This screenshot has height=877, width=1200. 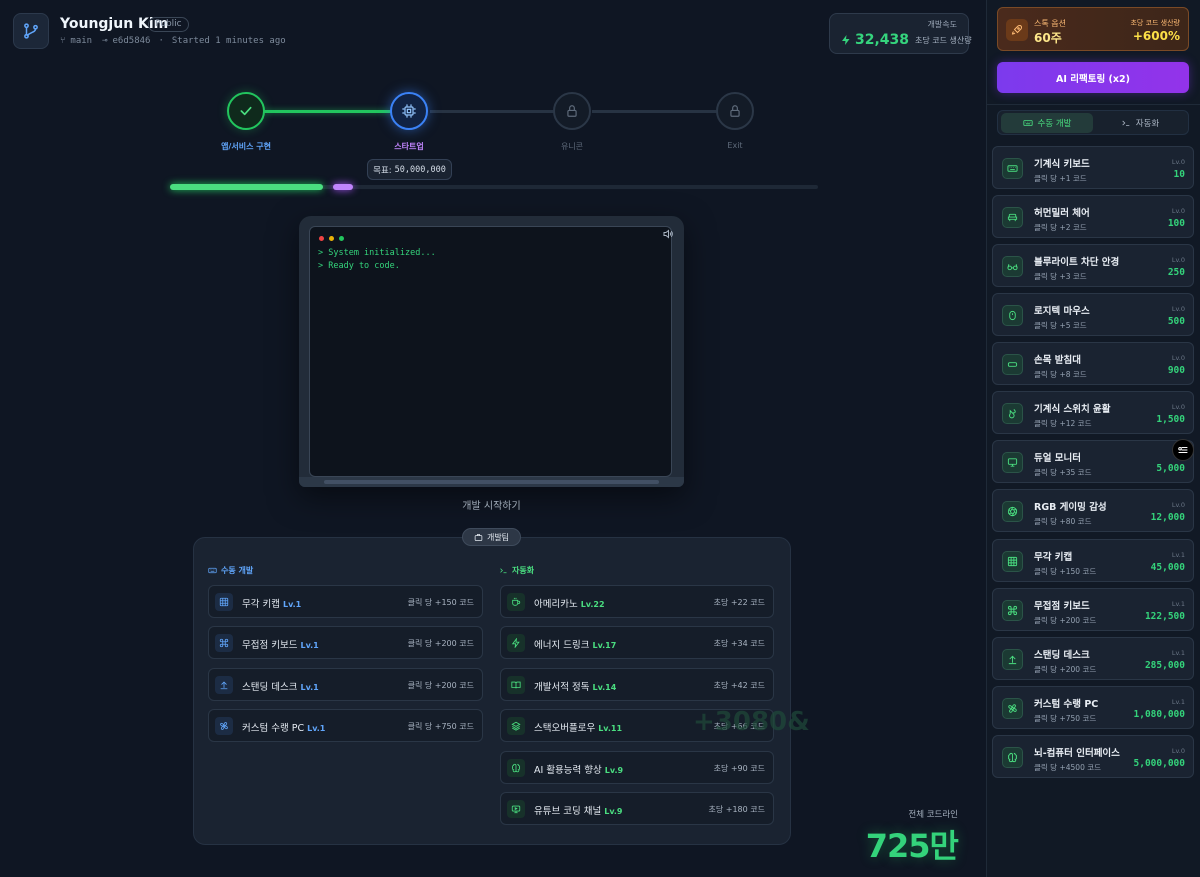 I want to click on upgrade-desc: 클릭 당 +3 코드, so click(x=1060, y=276).